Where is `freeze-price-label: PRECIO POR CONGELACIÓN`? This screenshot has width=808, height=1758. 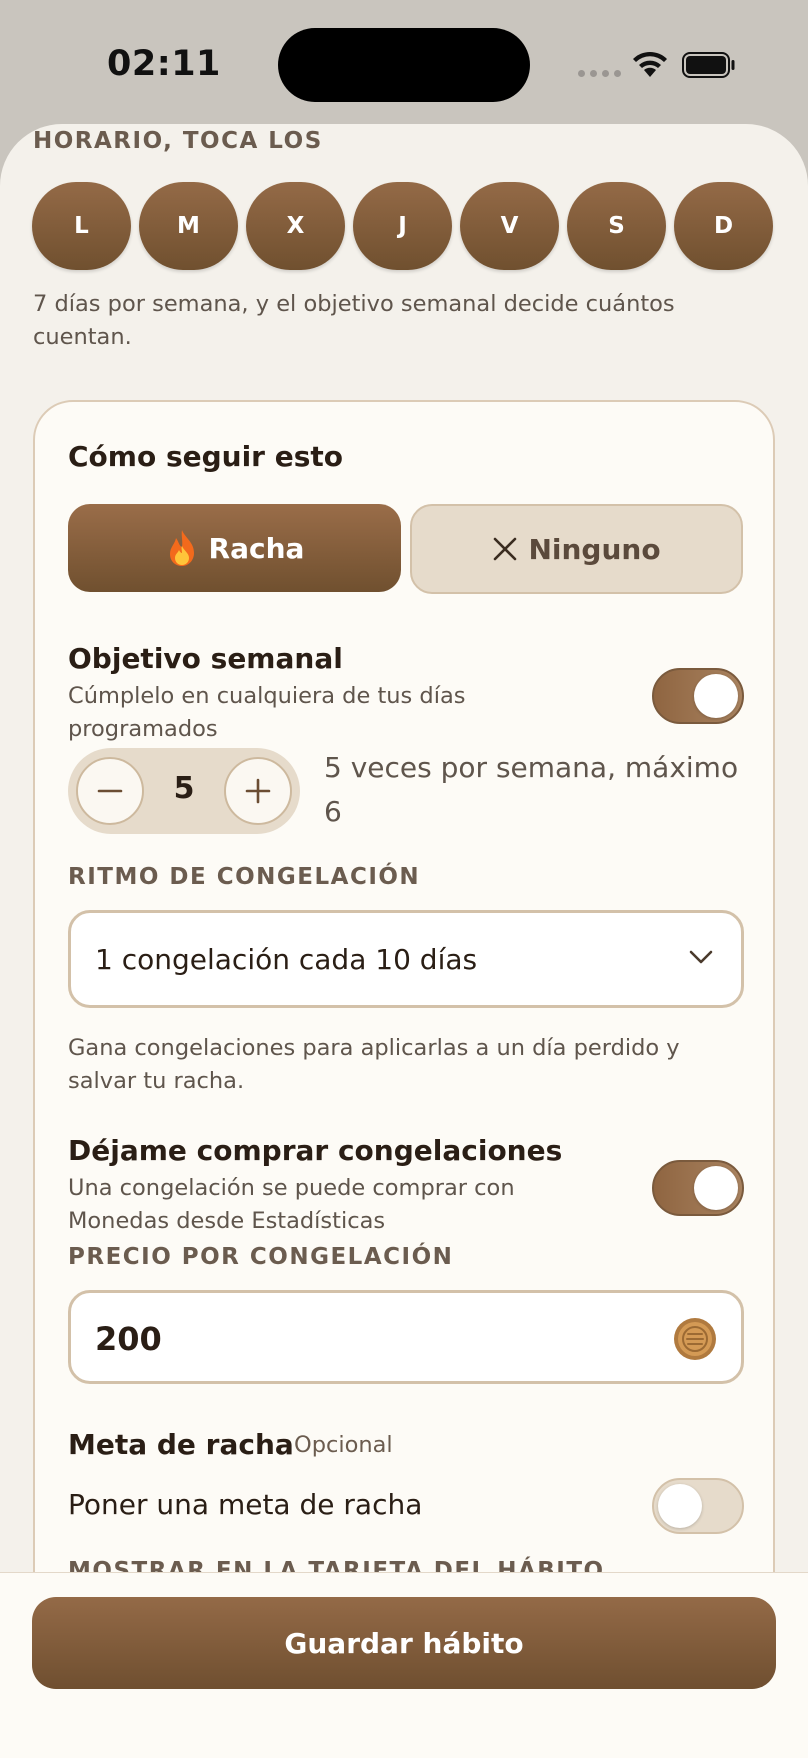 freeze-price-label: PRECIO POR CONGELACIÓN is located at coordinates (261, 1257).